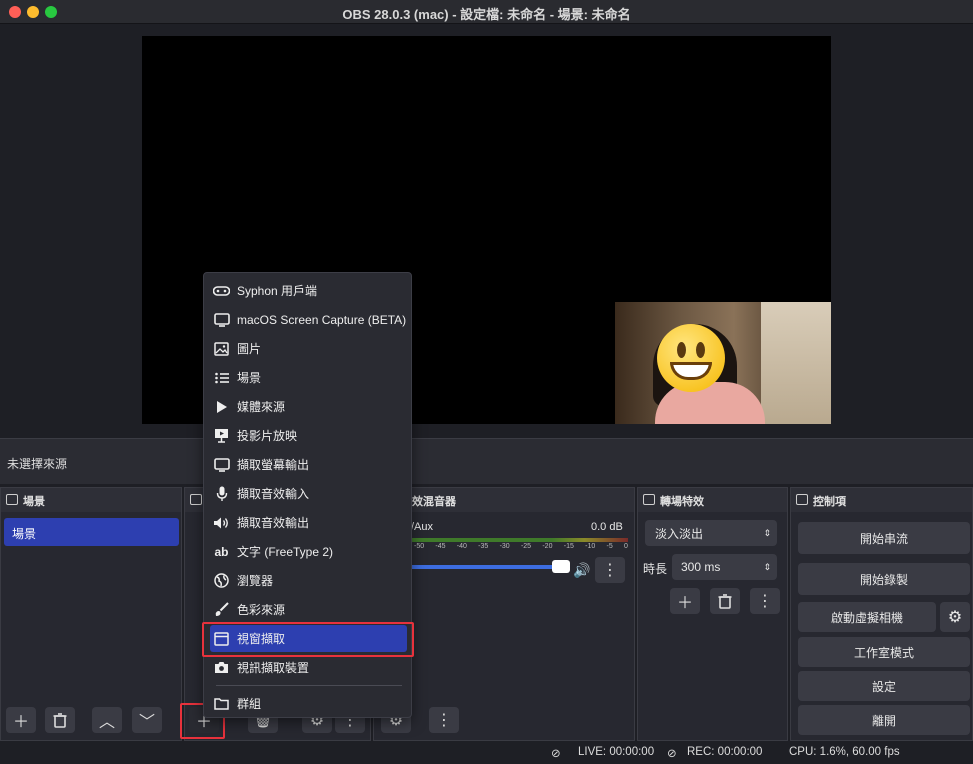  Describe the element at coordinates (434, 502) in the screenshot. I see `mixer-header: 效混音器` at that location.